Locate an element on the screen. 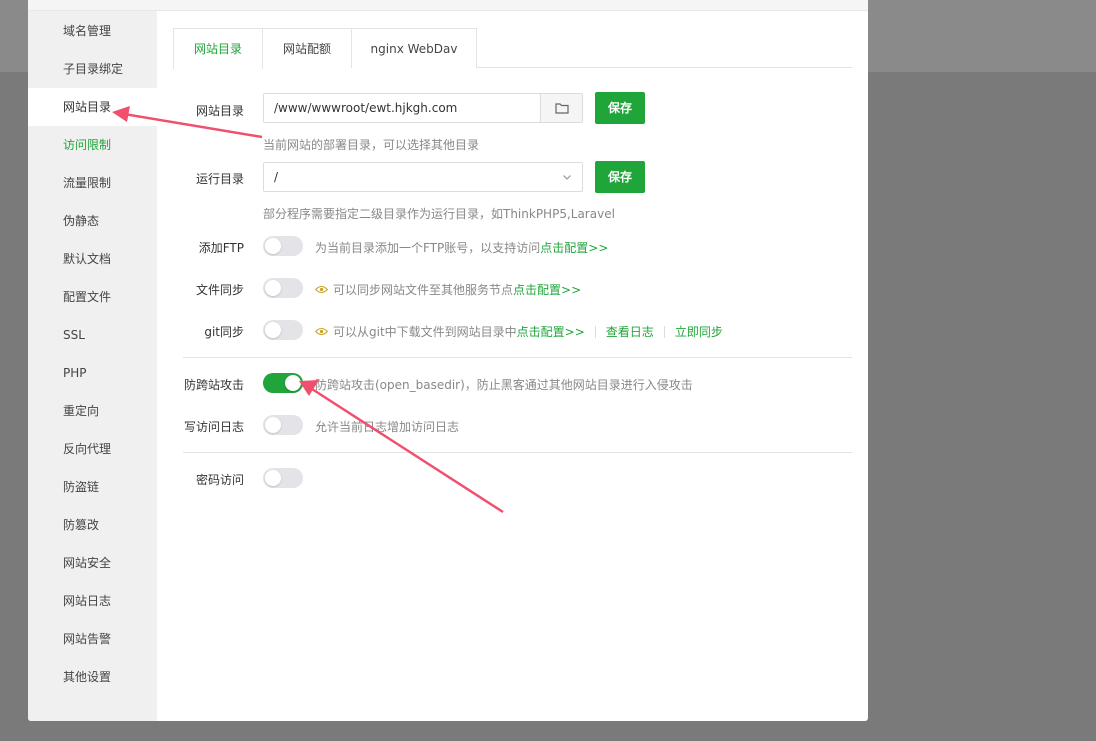 Image resolution: width=1096 pixels, height=741 pixels. file-sync-desc: 可以同步网站文件至其他服务节点 点击配置>> is located at coordinates (448, 289).